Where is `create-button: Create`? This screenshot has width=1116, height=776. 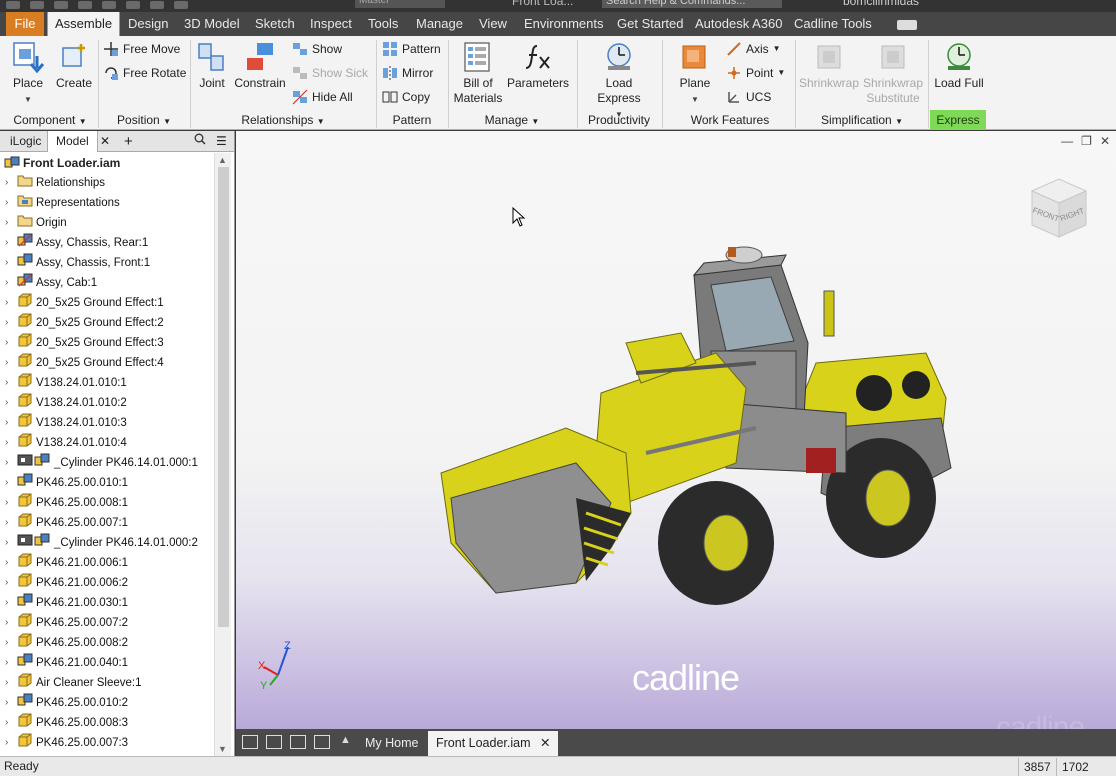
create-button: Create is located at coordinates (74, 65).